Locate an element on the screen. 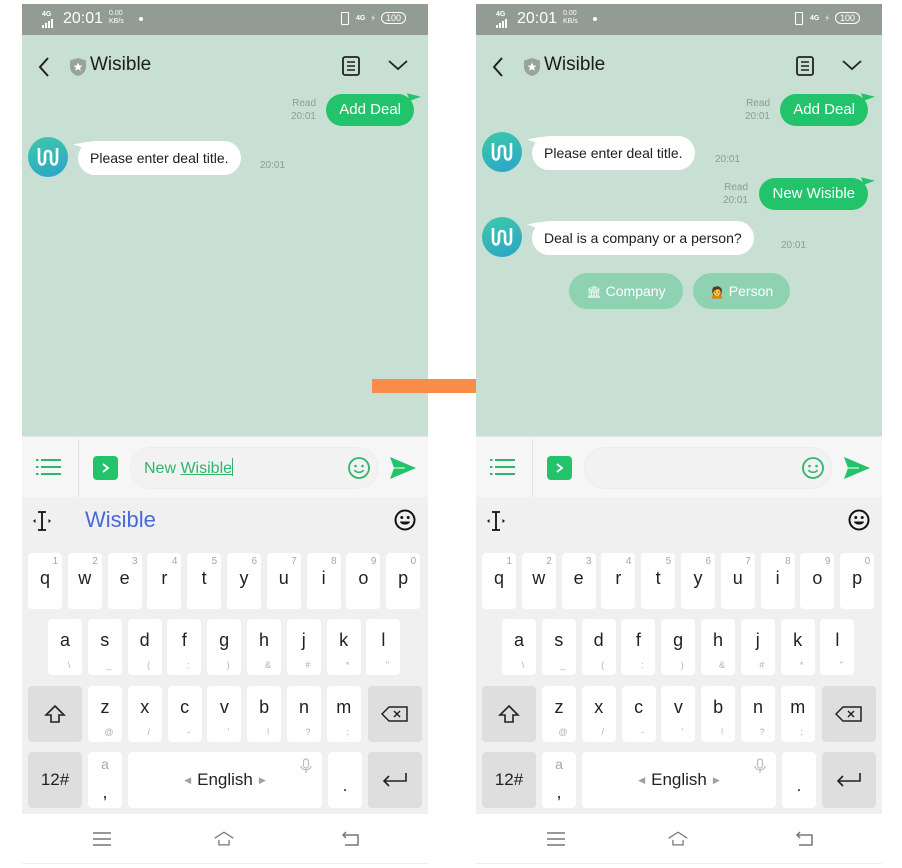 Image resolution: width=902 pixels, height=868 pixels. message-input-value: New Wisible is located at coordinates (189, 468).